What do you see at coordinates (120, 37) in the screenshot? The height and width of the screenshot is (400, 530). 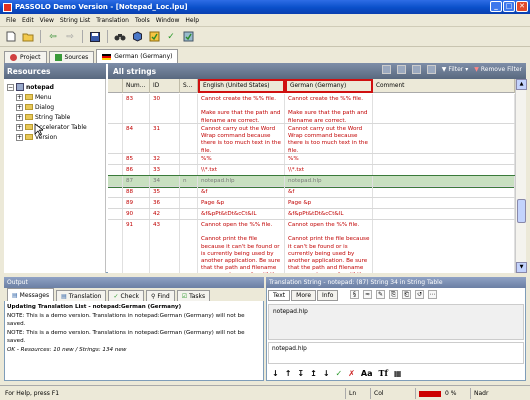 I see `binoculars-icon` at bounding box center [120, 37].